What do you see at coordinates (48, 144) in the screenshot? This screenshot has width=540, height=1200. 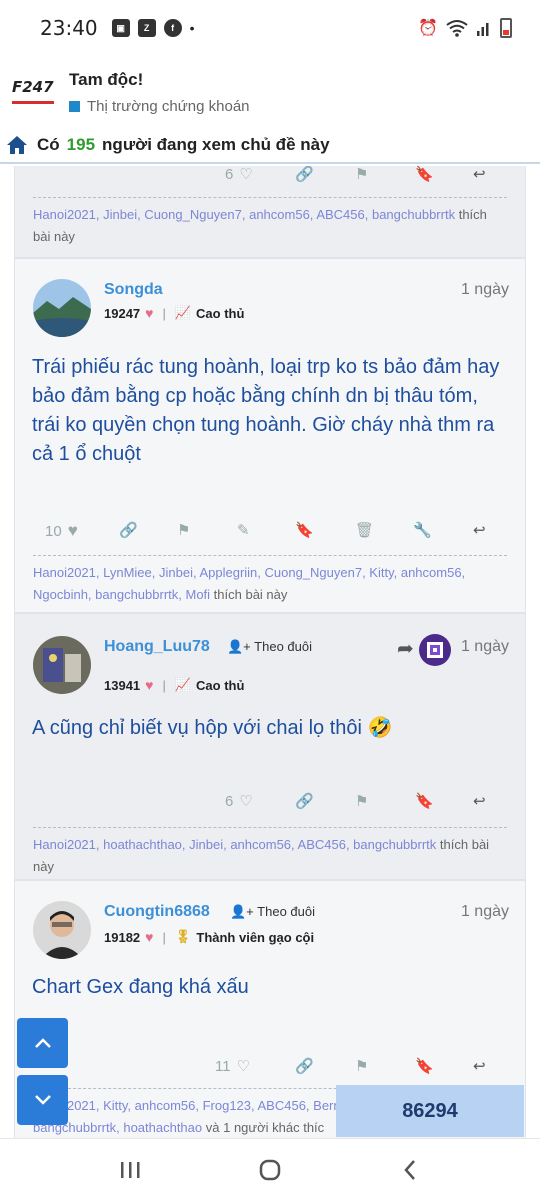 I see `viewers-prefix: Có` at bounding box center [48, 144].